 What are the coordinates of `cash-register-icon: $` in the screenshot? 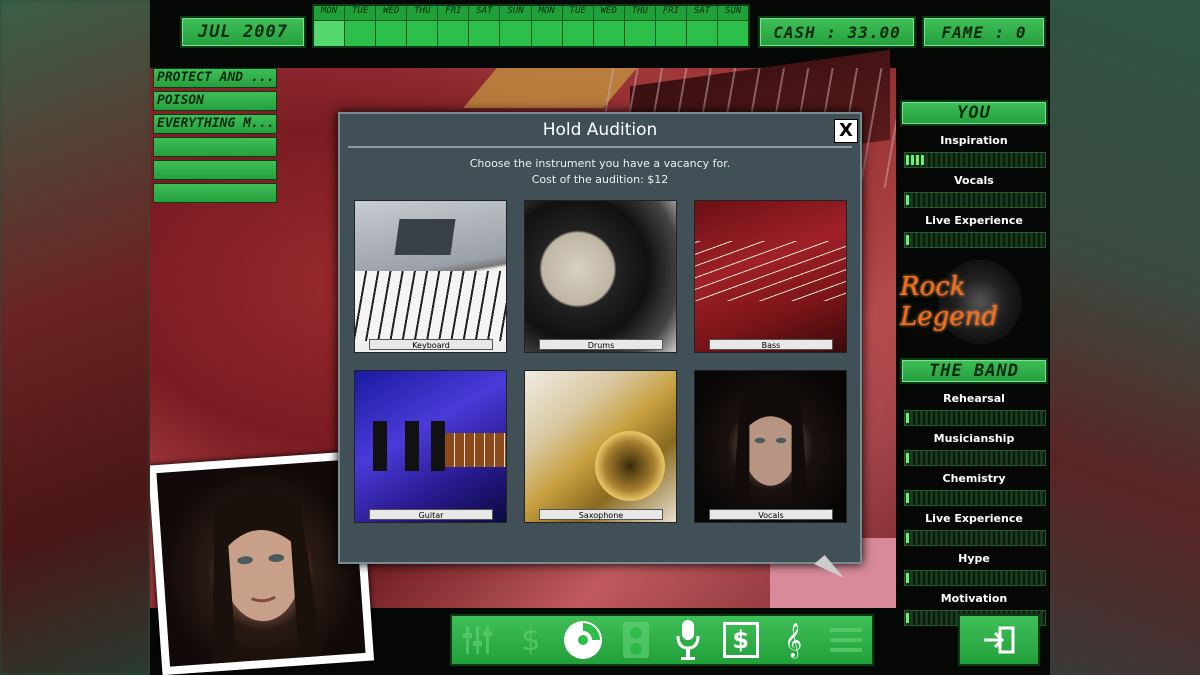 It's located at (741, 640).